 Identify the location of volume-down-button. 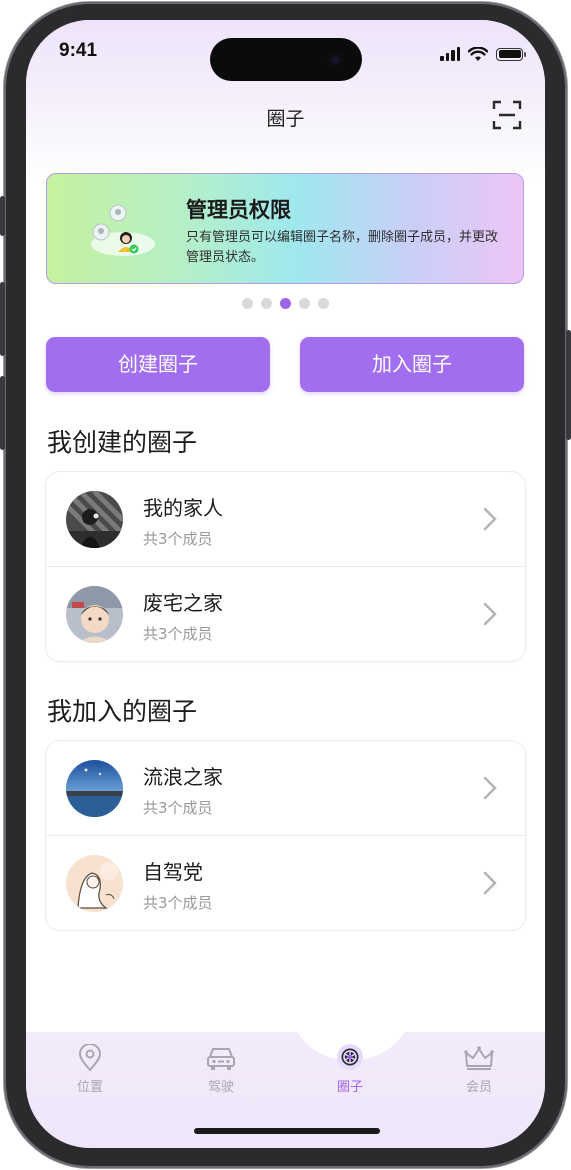
(2, 413).